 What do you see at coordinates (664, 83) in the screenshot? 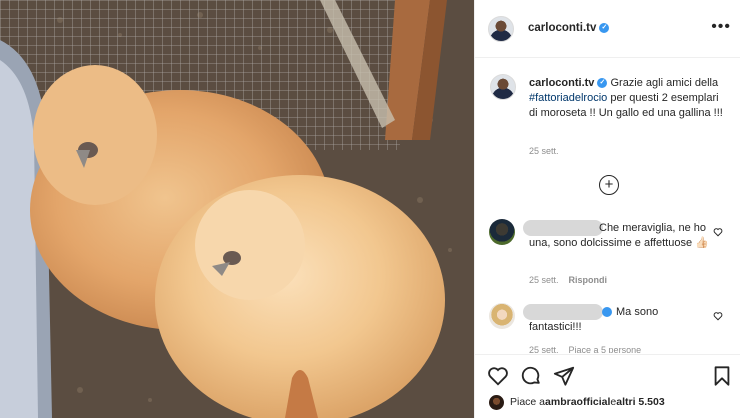
I see `caption-body-start: Grazie agli amici della` at bounding box center [664, 83].